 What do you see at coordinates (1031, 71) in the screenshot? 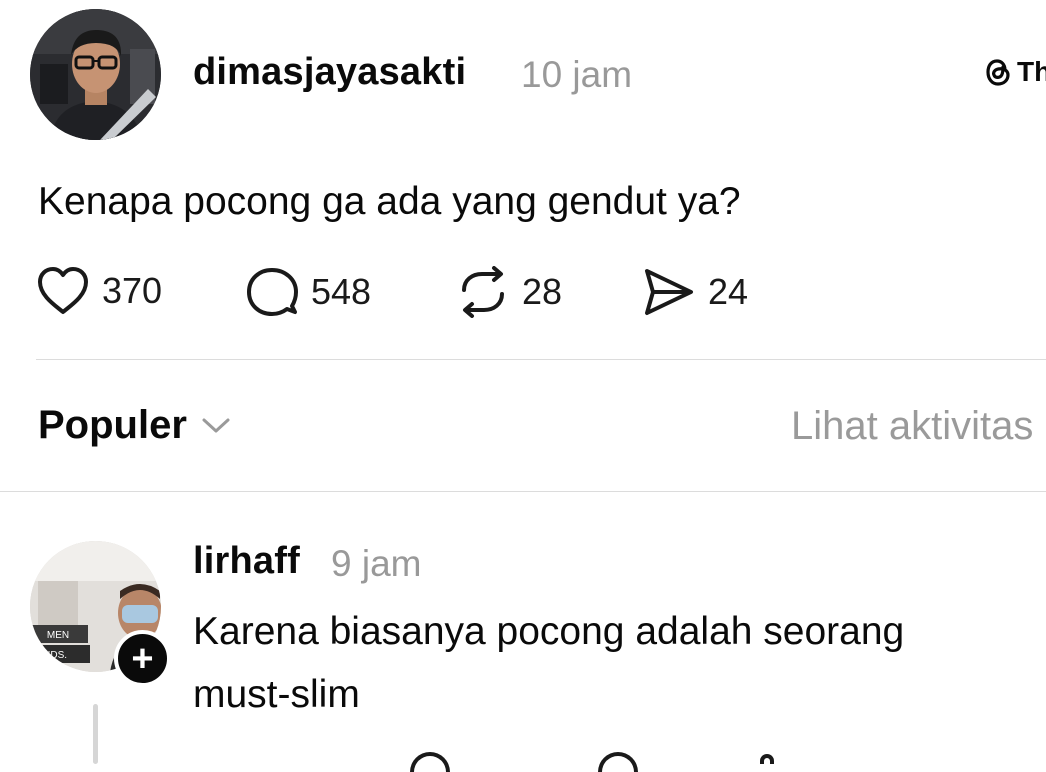
I see `threads-label: Th` at bounding box center [1031, 71].